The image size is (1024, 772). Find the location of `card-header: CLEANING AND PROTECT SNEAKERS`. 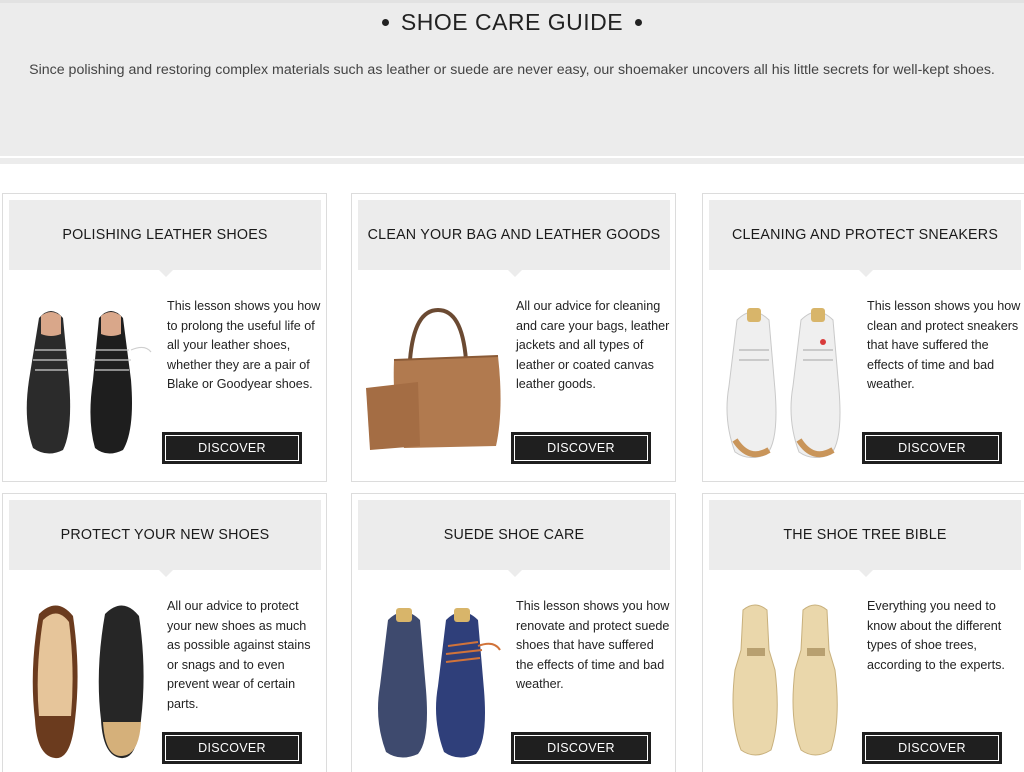

card-header: CLEANING AND PROTECT SNEAKERS is located at coordinates (865, 238).